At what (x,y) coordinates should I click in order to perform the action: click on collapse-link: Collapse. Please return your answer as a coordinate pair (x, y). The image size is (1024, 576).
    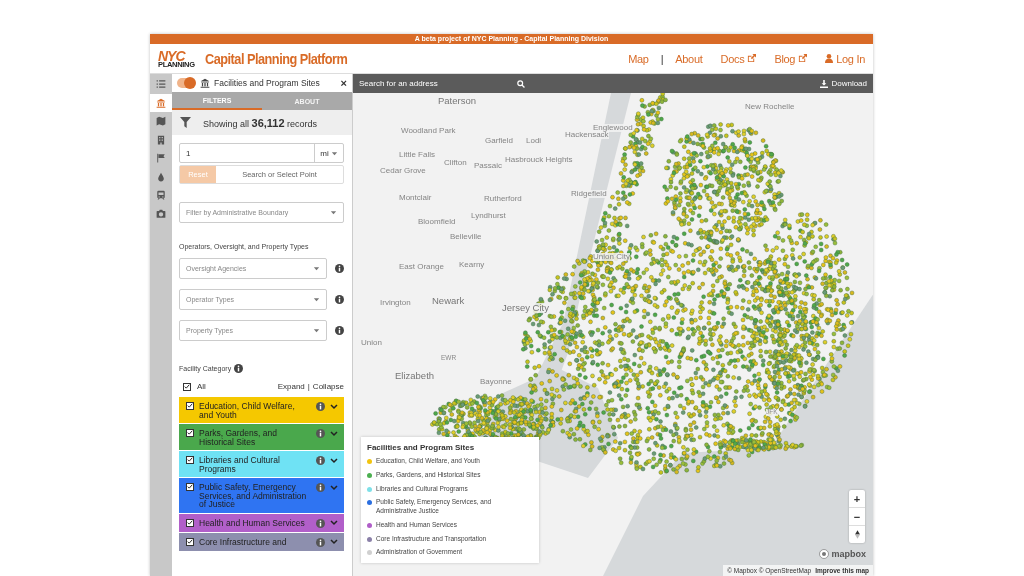
    Looking at the image, I should click on (328, 386).